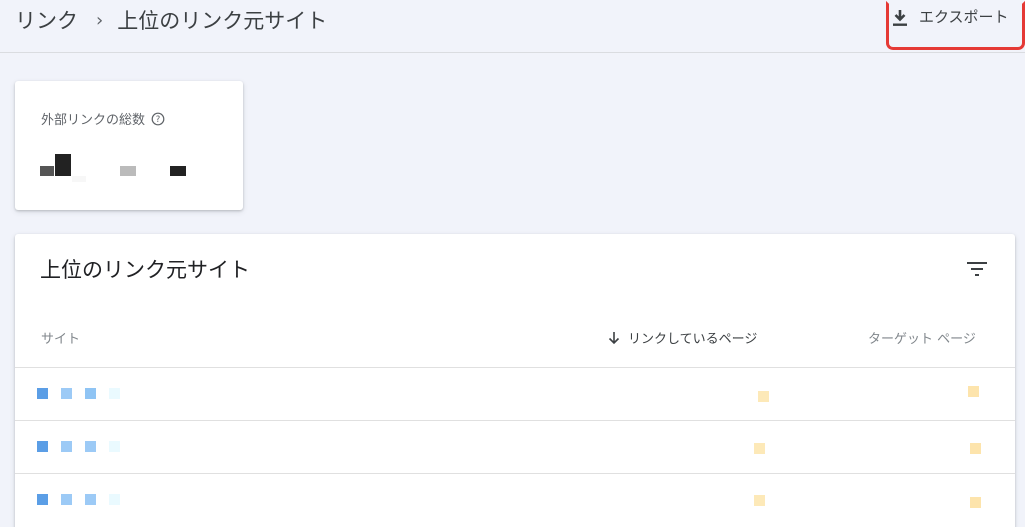 This screenshot has height=527, width=1025. I want to click on filter-icon, so click(977, 269).